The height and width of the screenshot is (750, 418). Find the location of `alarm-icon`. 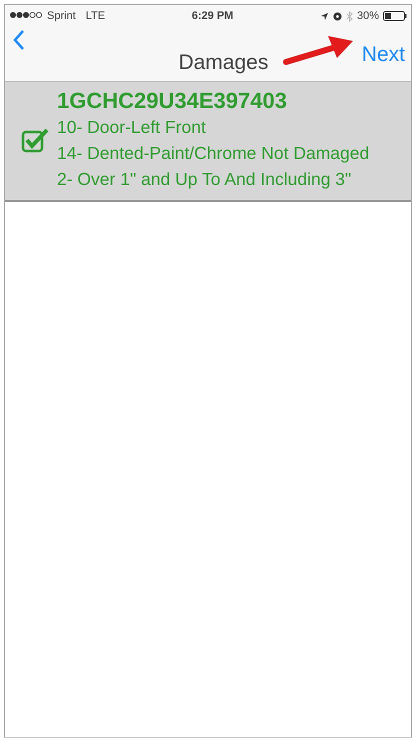

alarm-icon is located at coordinates (337, 16).